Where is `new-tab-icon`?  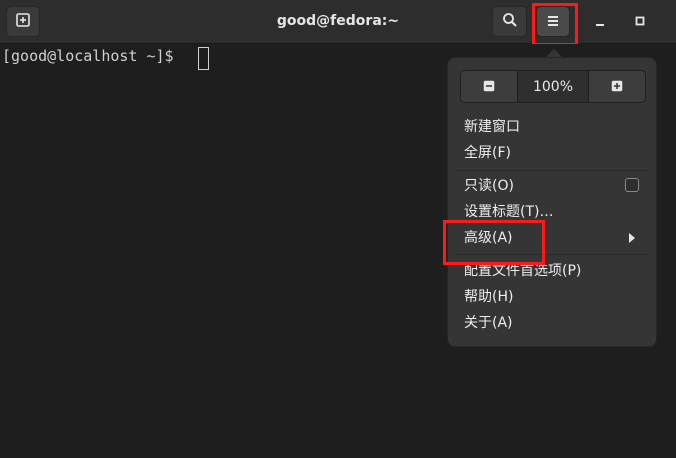
new-tab-icon is located at coordinates (23, 22).